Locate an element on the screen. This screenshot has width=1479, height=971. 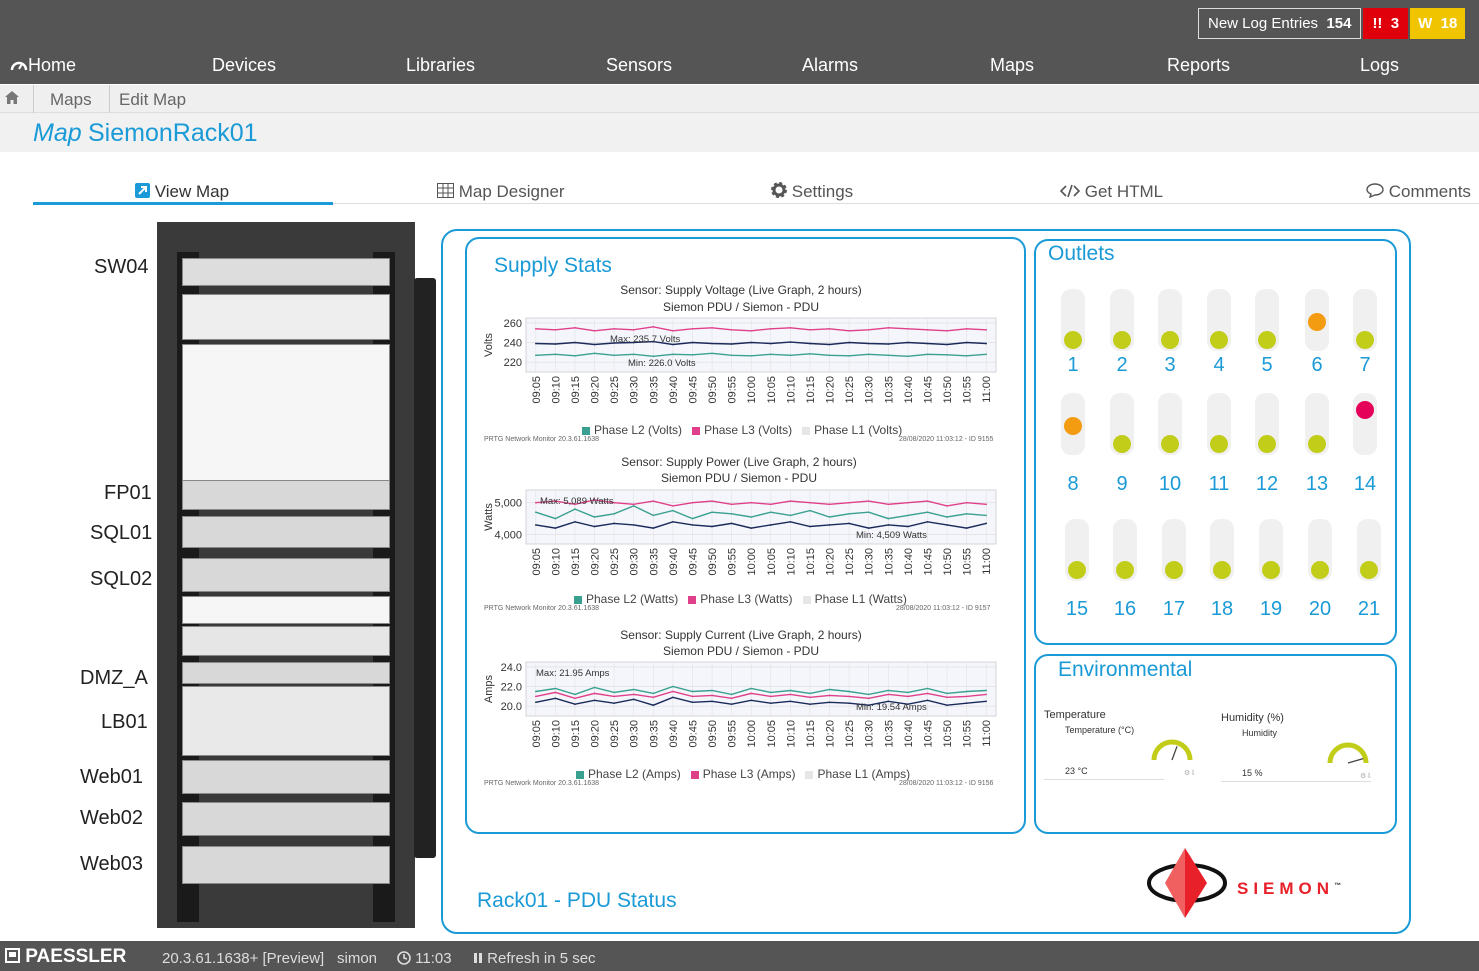
x-tick-label: 10:50 is located at coordinates (948, 562).